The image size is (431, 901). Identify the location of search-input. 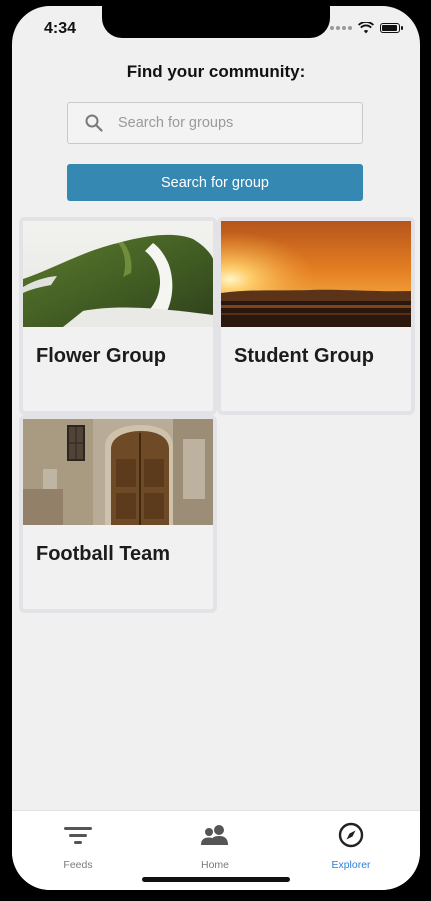
(239, 123).